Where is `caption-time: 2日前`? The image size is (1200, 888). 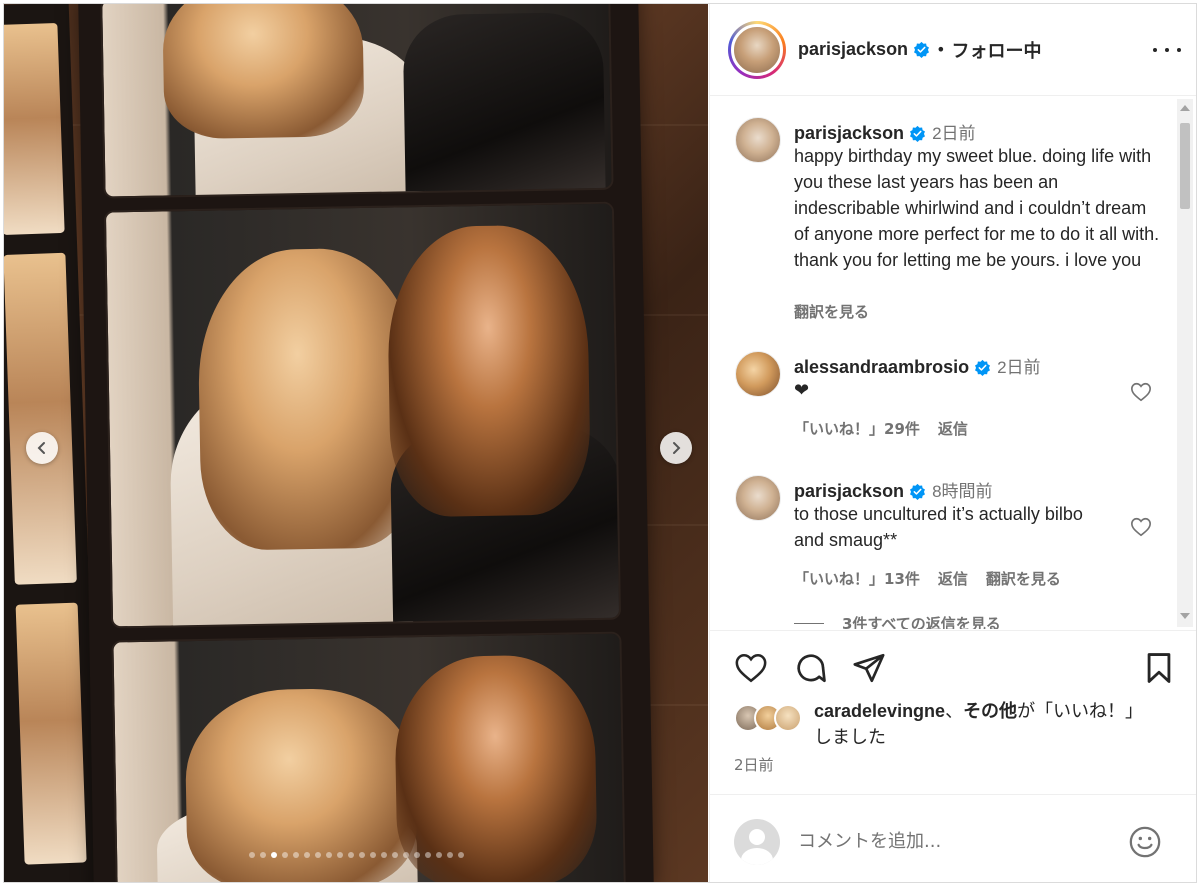
caption-time: 2日前 is located at coordinates (953, 133).